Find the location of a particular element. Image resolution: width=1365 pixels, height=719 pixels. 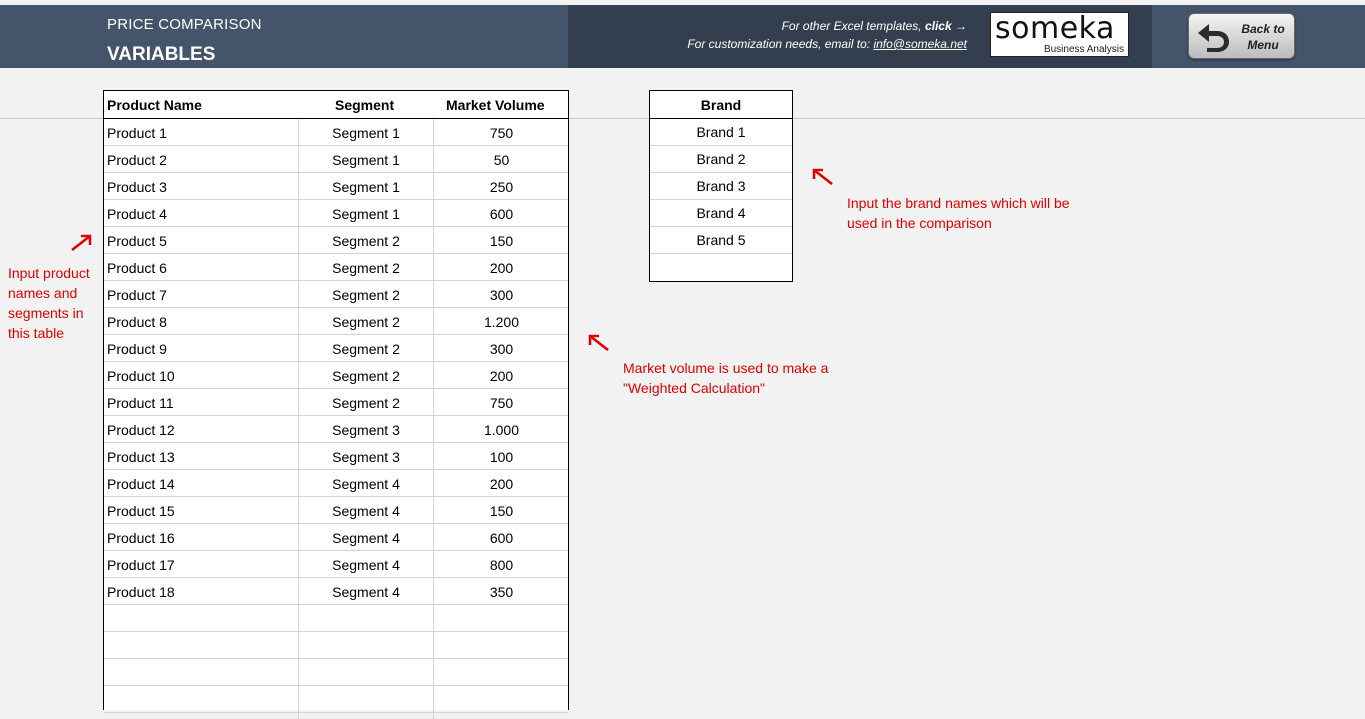

brand-cell: Brand 5 is located at coordinates (721, 240).